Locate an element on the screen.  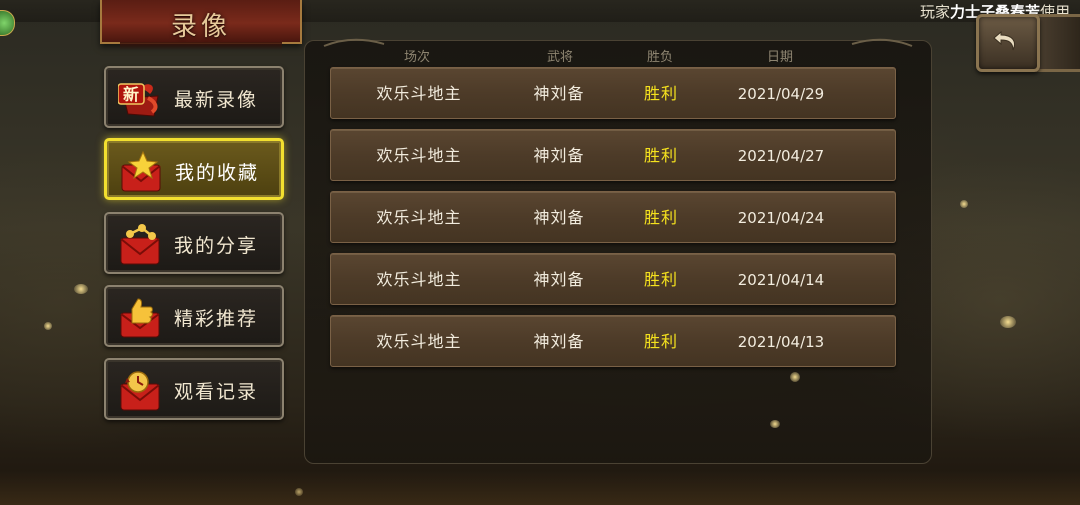
menu-label: 观看记录 is located at coordinates (216, 392).